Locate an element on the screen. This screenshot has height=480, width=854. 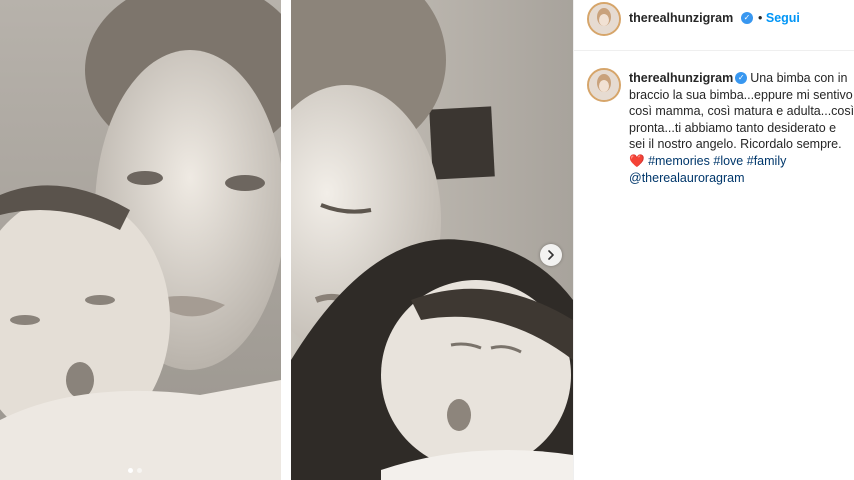
carousel-dots is located at coordinates (135, 470).